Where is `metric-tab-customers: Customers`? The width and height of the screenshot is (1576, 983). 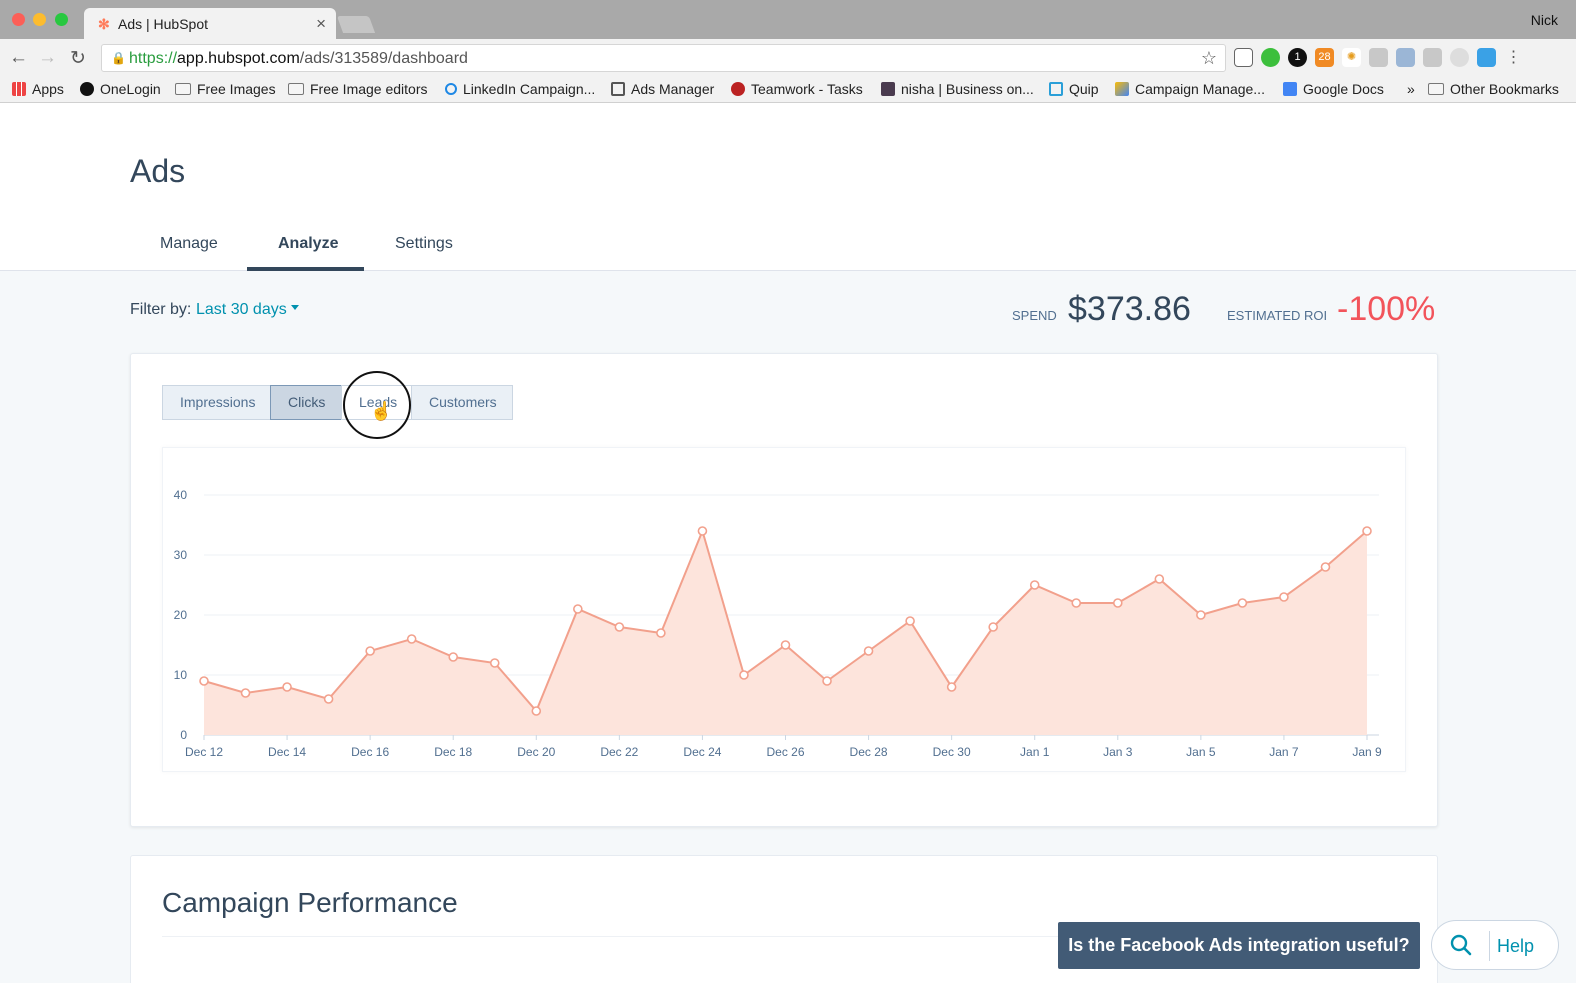
metric-tab-customers: Customers is located at coordinates (462, 402).